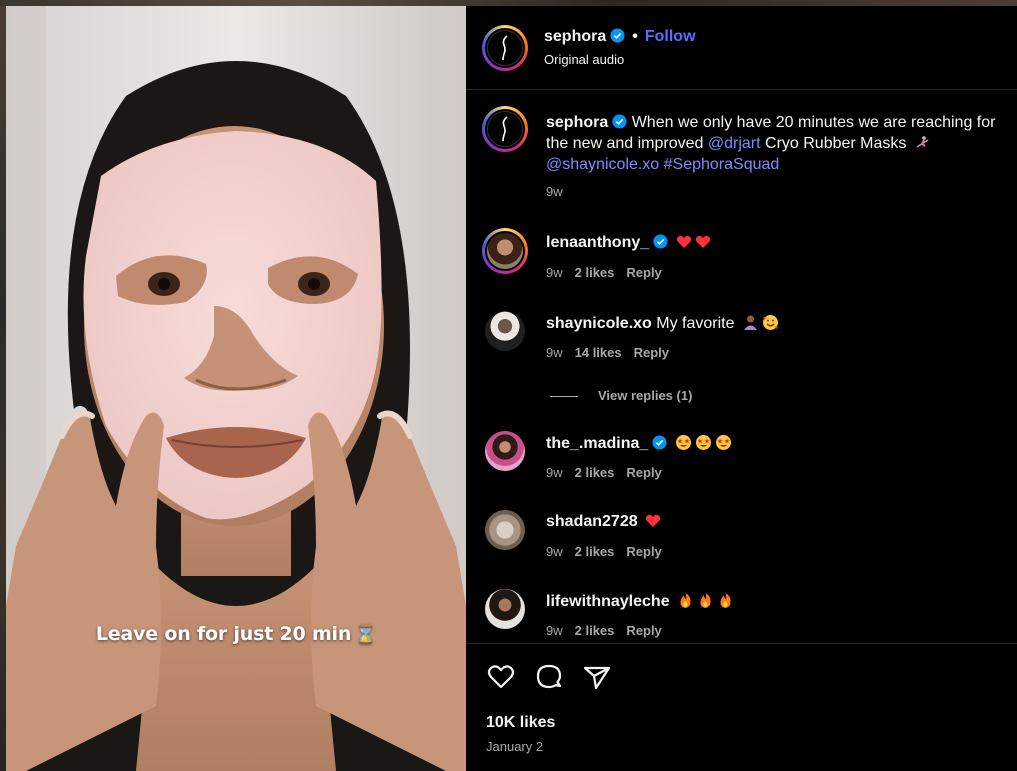 This screenshot has width=1017, height=771. I want to click on comment-username: shaynicole.xo, so click(599, 323).